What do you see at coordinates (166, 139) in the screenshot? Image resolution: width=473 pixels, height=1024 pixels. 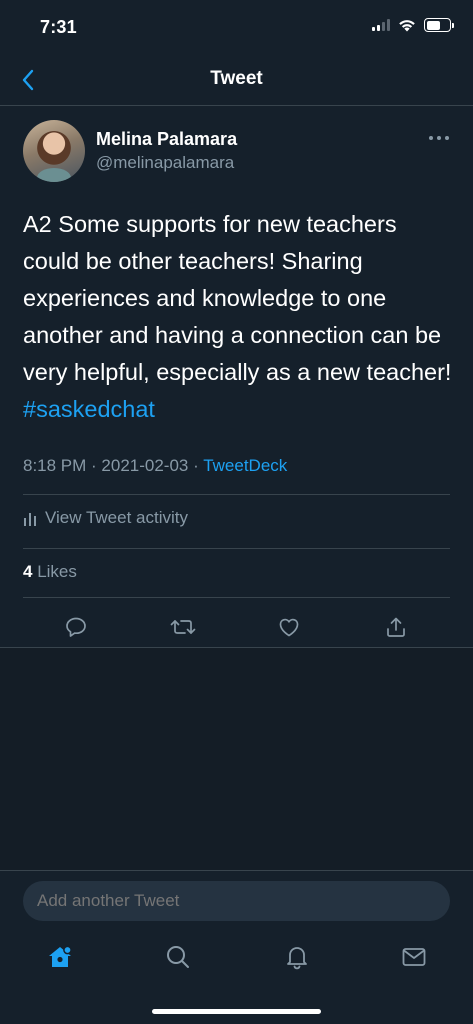 I see `author-display-name: Melina Palamara` at bounding box center [166, 139].